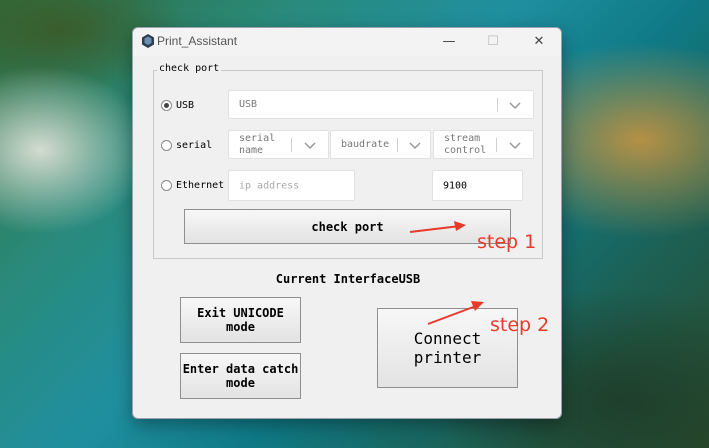 Image resolution: width=709 pixels, height=448 pixels. Describe the element at coordinates (365, 144) in the screenshot. I see `baudrate-placeholder: baudrate` at that location.